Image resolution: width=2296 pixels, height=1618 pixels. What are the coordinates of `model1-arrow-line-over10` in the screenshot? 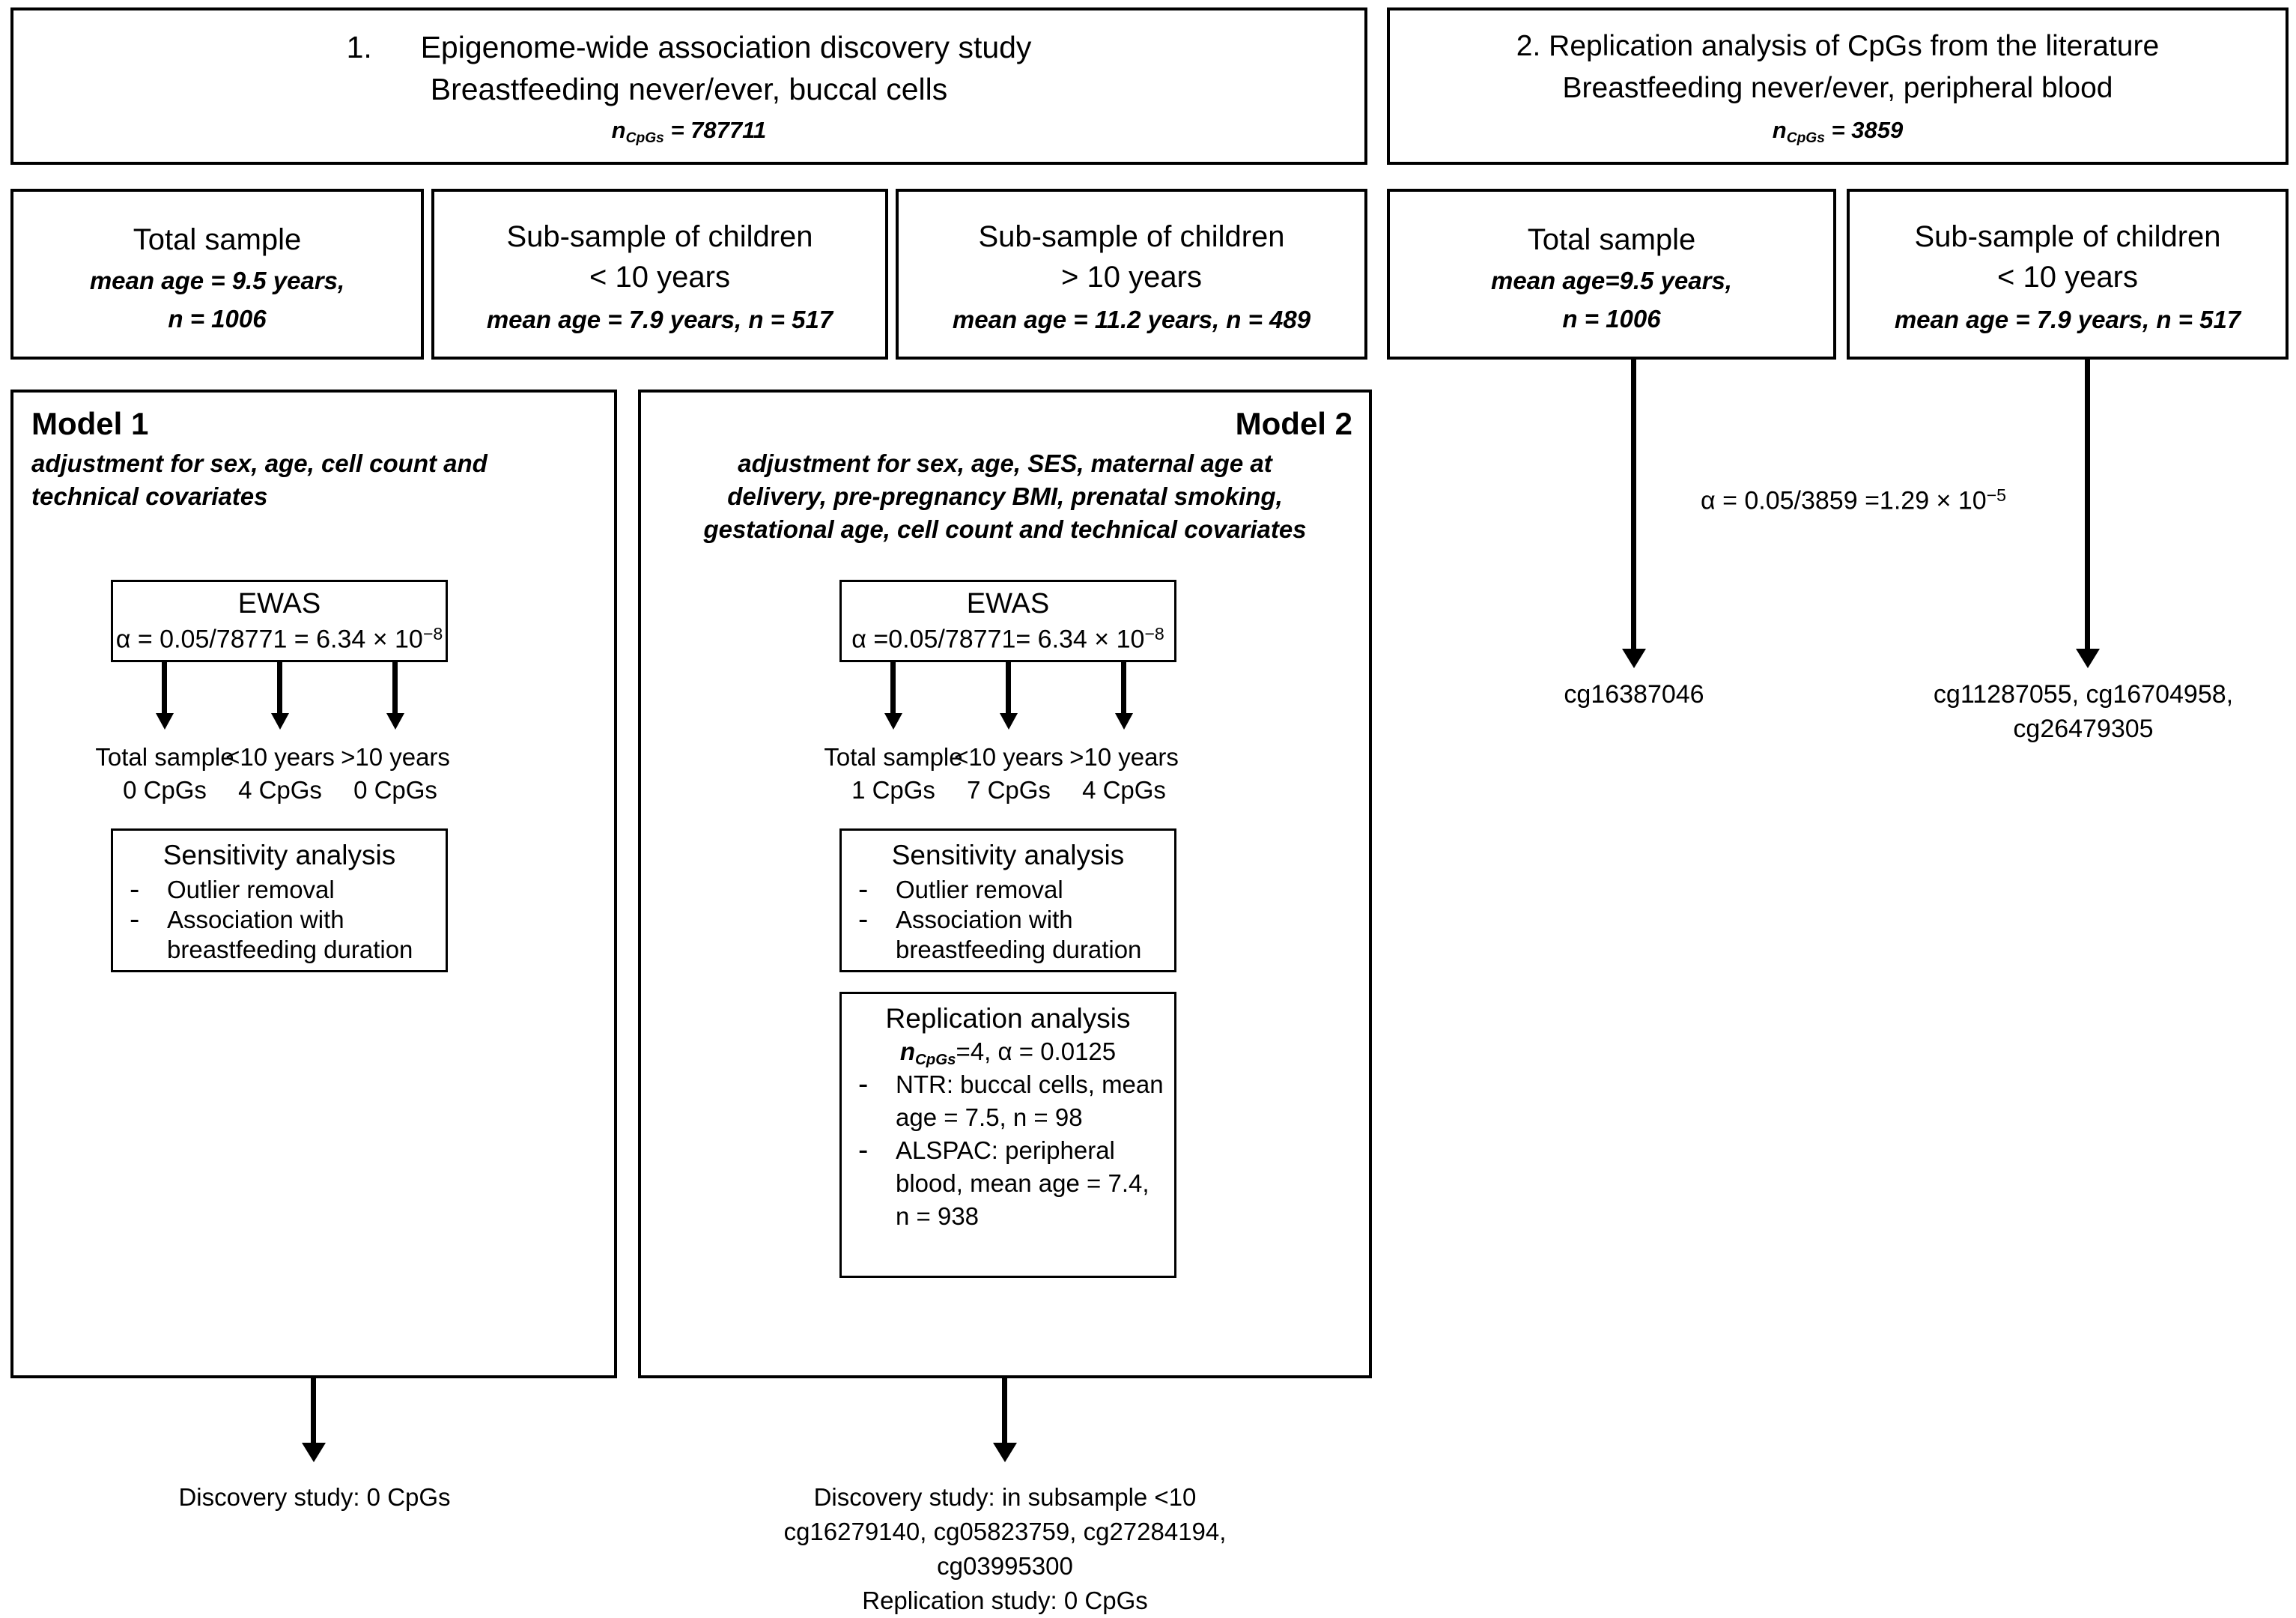 It's located at (395, 689).